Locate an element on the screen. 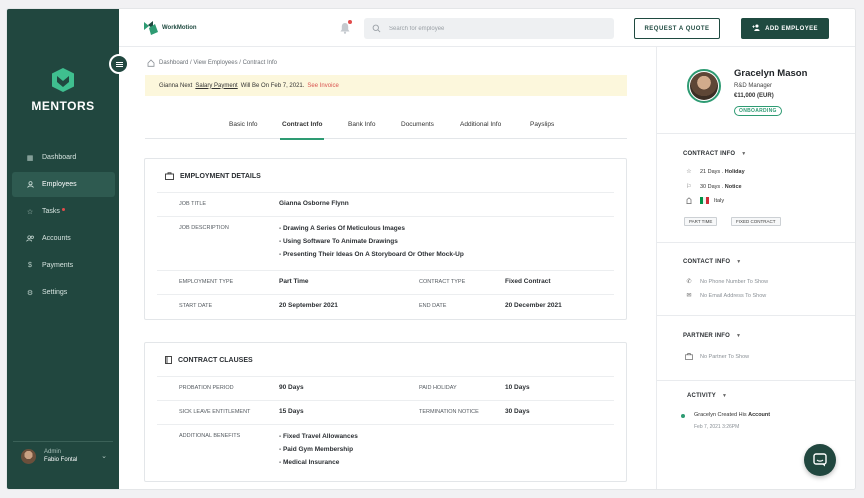  status-badge: ONBOARDING is located at coordinates (758, 111).